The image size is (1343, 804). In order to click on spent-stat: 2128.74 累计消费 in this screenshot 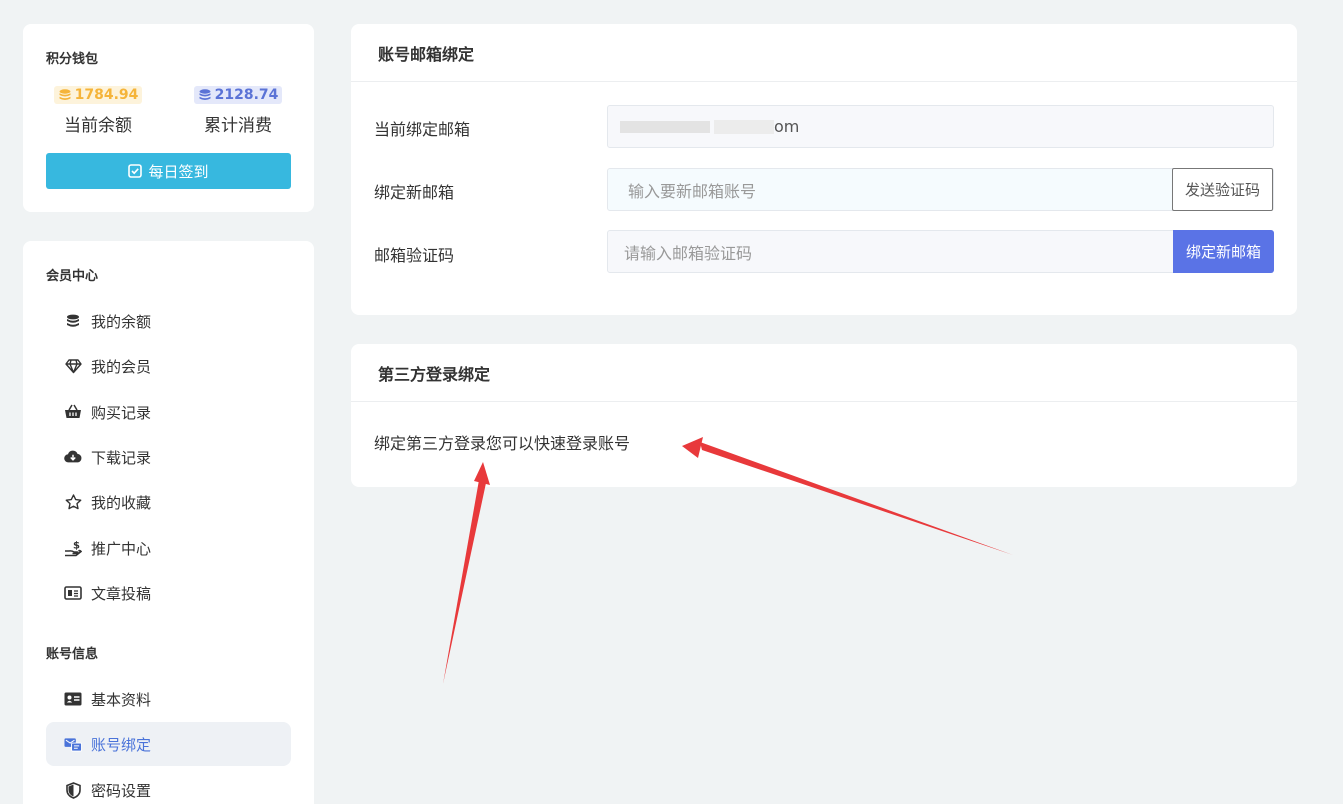, I will do `click(238, 111)`.